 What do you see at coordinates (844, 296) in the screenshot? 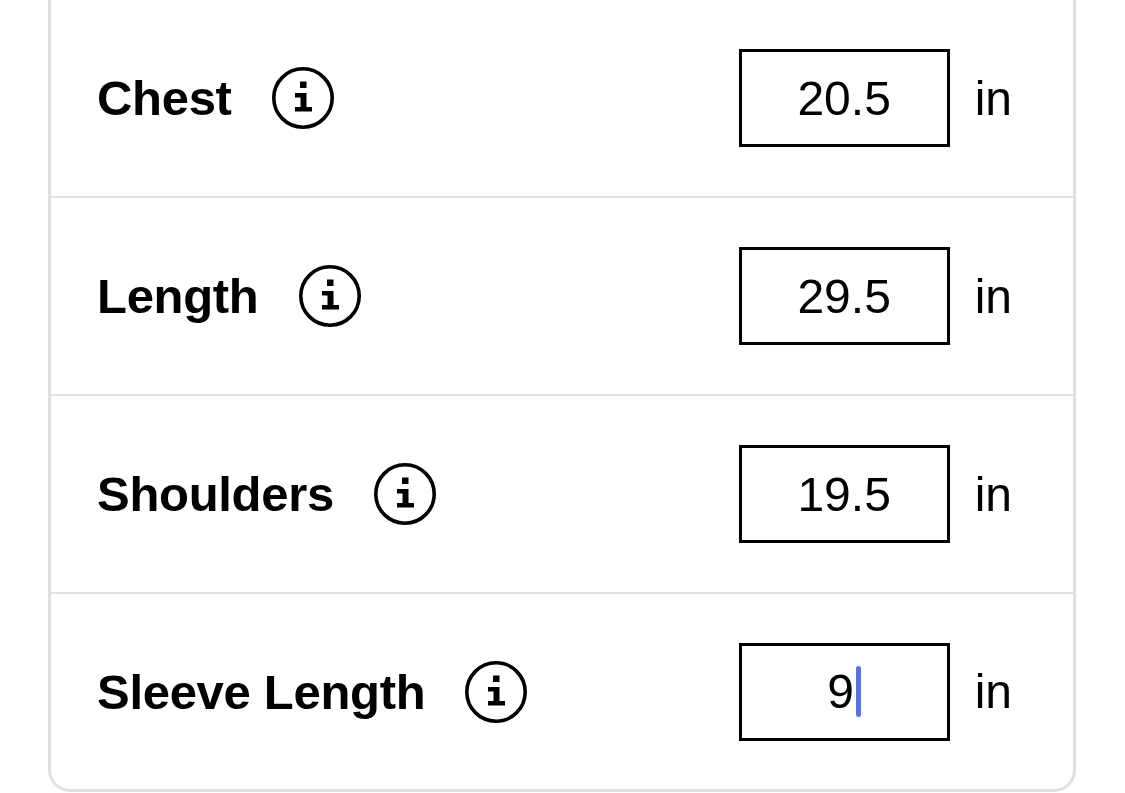
I see `input-field: 29.5` at bounding box center [844, 296].